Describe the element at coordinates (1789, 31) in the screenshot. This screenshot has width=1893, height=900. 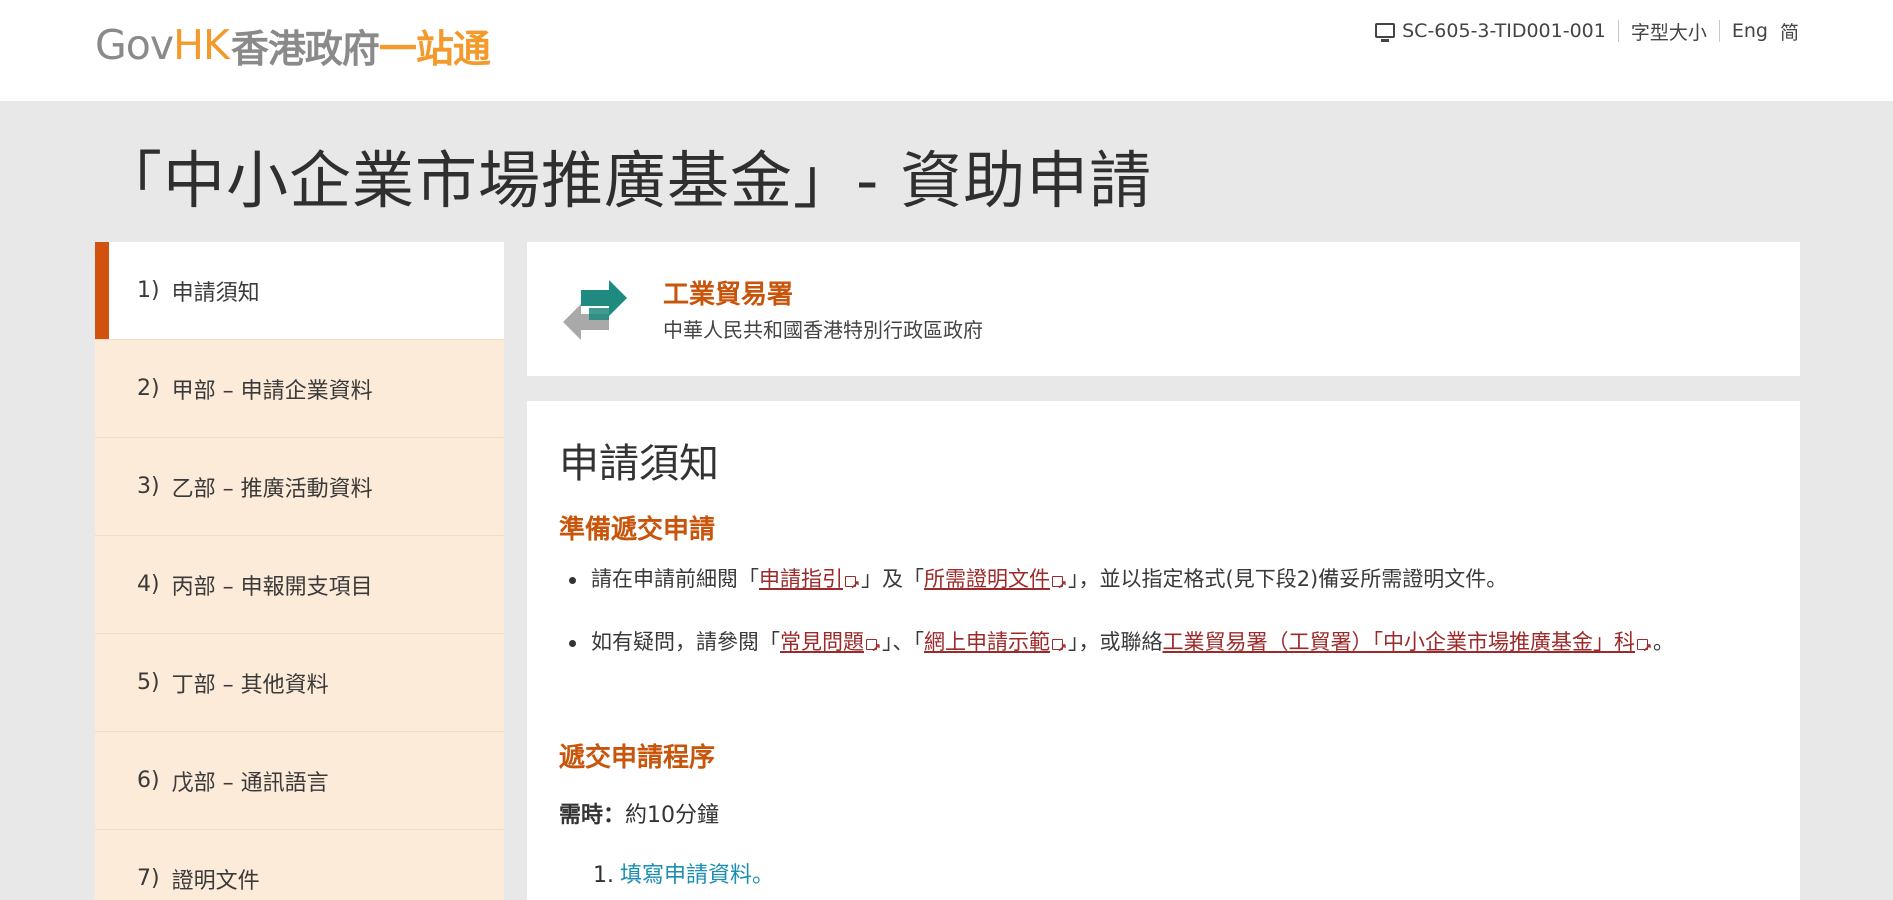
I see `lang-simplified-link: 简` at that location.